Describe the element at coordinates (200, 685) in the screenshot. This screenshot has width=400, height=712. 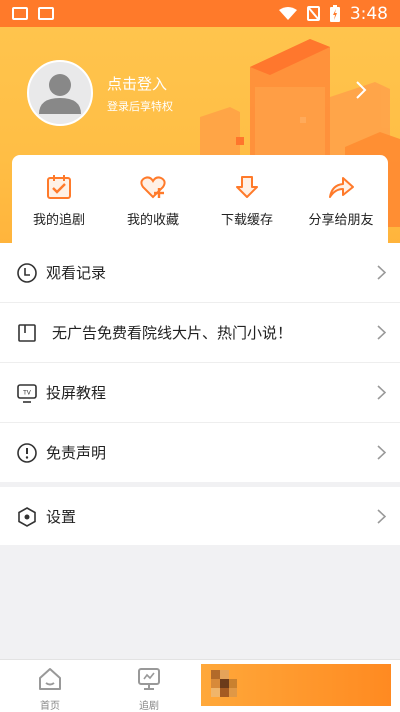
I see `bottom-nav: 首页 追剧` at that location.